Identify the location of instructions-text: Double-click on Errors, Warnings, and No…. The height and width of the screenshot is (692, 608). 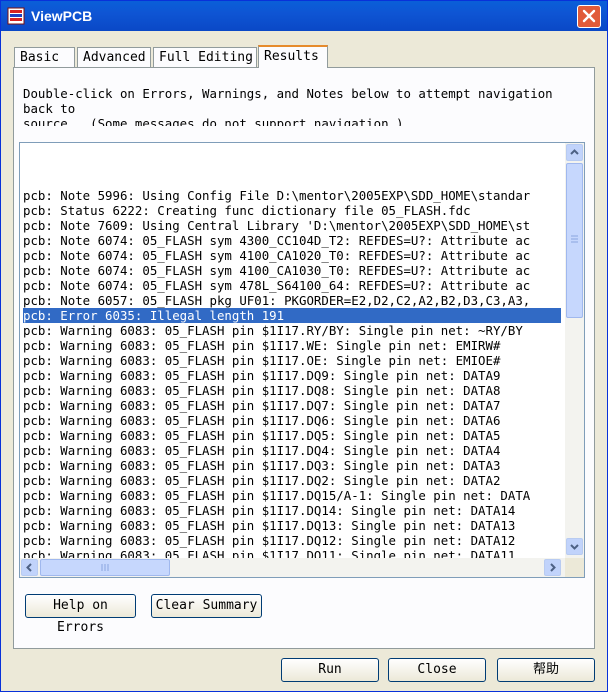
(288, 106).